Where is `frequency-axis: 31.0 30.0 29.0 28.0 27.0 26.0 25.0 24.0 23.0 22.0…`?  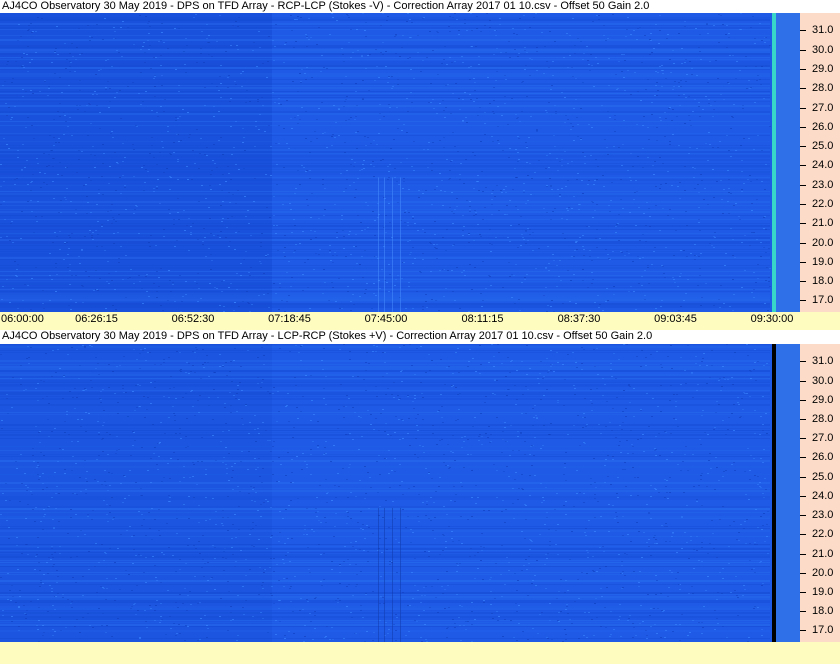
frequency-axis: 31.0 30.0 29.0 28.0 27.0 26.0 25.0 24.0 23.0 22.0… is located at coordinates (820, 493).